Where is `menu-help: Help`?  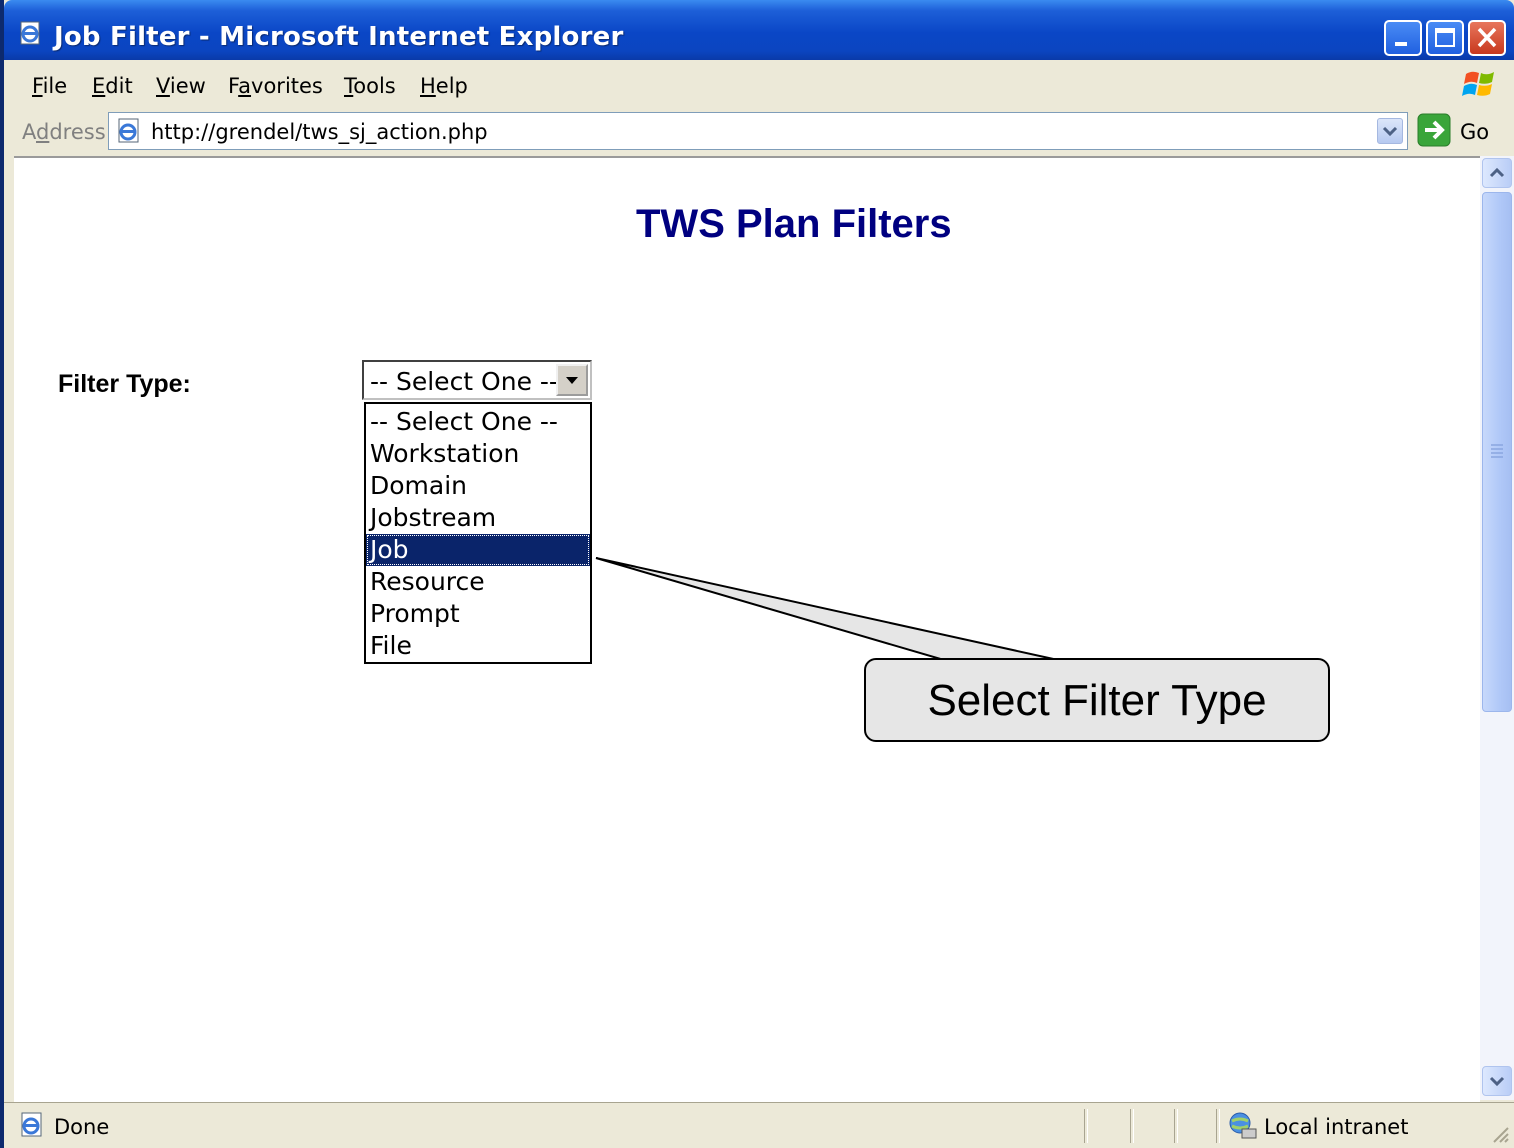 menu-help: Help is located at coordinates (444, 86).